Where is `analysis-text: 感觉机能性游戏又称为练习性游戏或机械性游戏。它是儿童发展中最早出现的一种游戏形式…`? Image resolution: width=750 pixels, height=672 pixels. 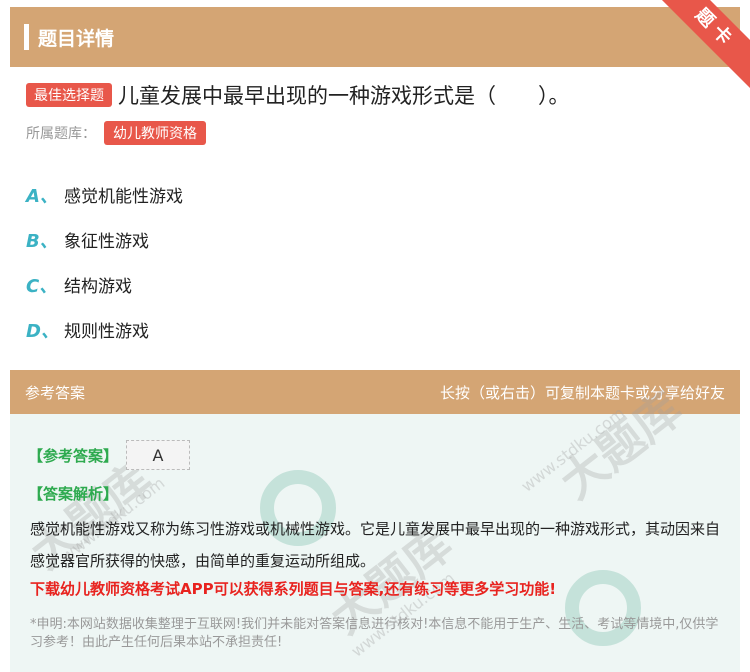 analysis-text: 感觉机能性游戏又称为练习性游戏或机械性游戏。它是儿童发展中最早出现的一种游戏形式… is located at coordinates (375, 545).